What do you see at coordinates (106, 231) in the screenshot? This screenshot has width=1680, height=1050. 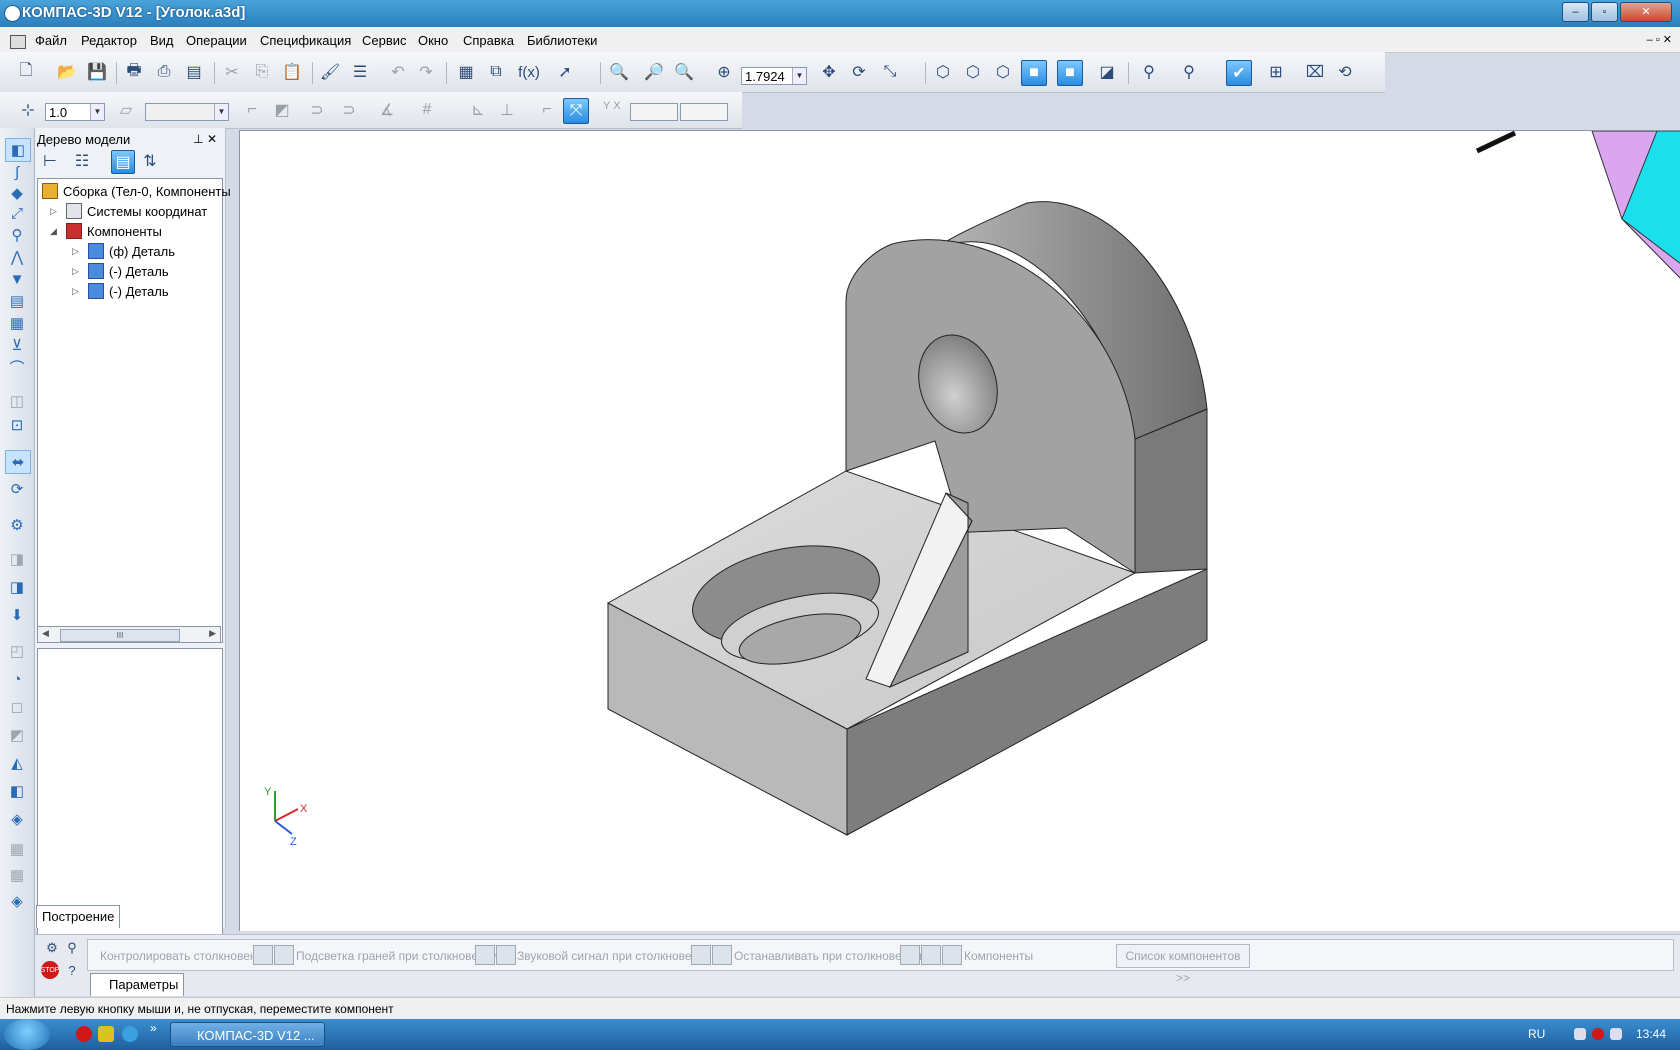 I see `tree-node-components: ◢ Компоненты` at bounding box center [106, 231].